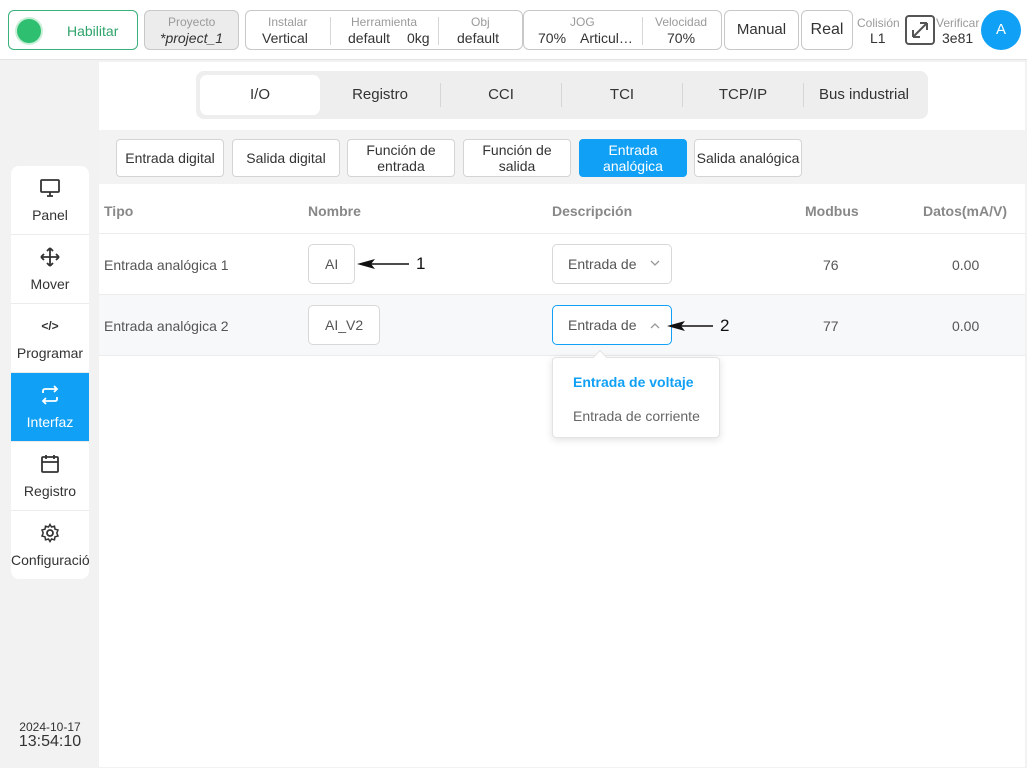  Describe the element at coordinates (119, 211) in the screenshot. I see `column-header-type: Tipo` at that location.